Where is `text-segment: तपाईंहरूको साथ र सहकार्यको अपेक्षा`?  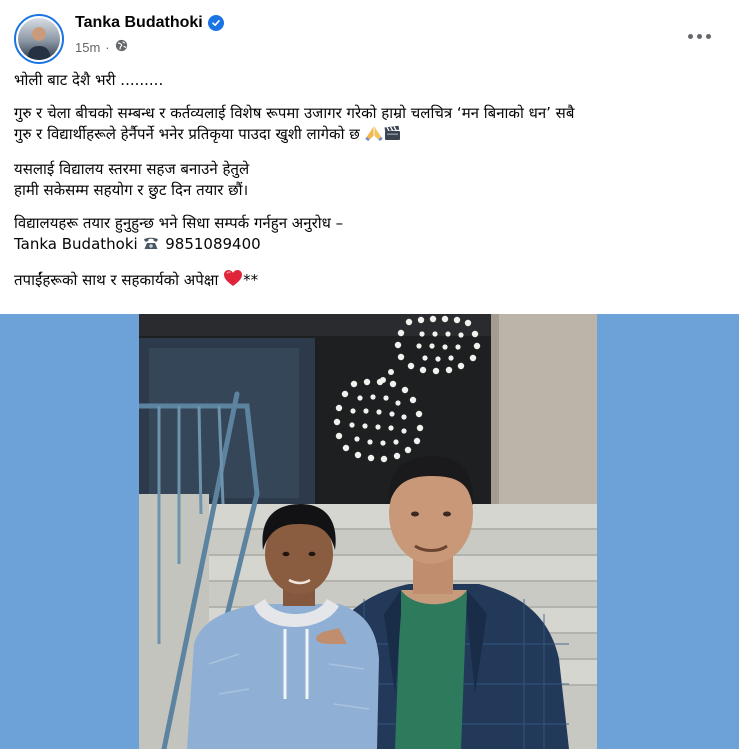 text-segment: तपाईंहरूको साथ र सहकार्यको अपेक्षा is located at coordinates (119, 280).